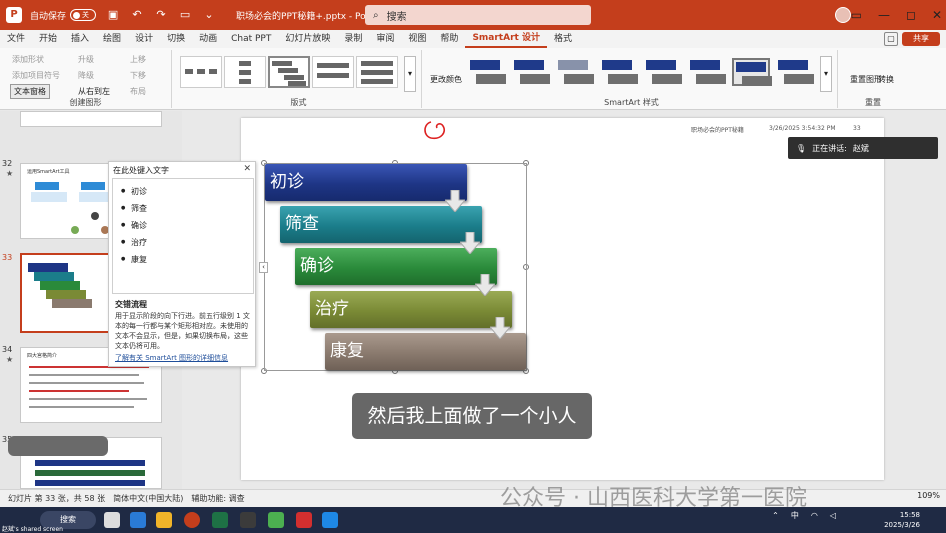 This screenshot has height=533, width=946. I want to click on save-icon: ▣, so click(113, 15).